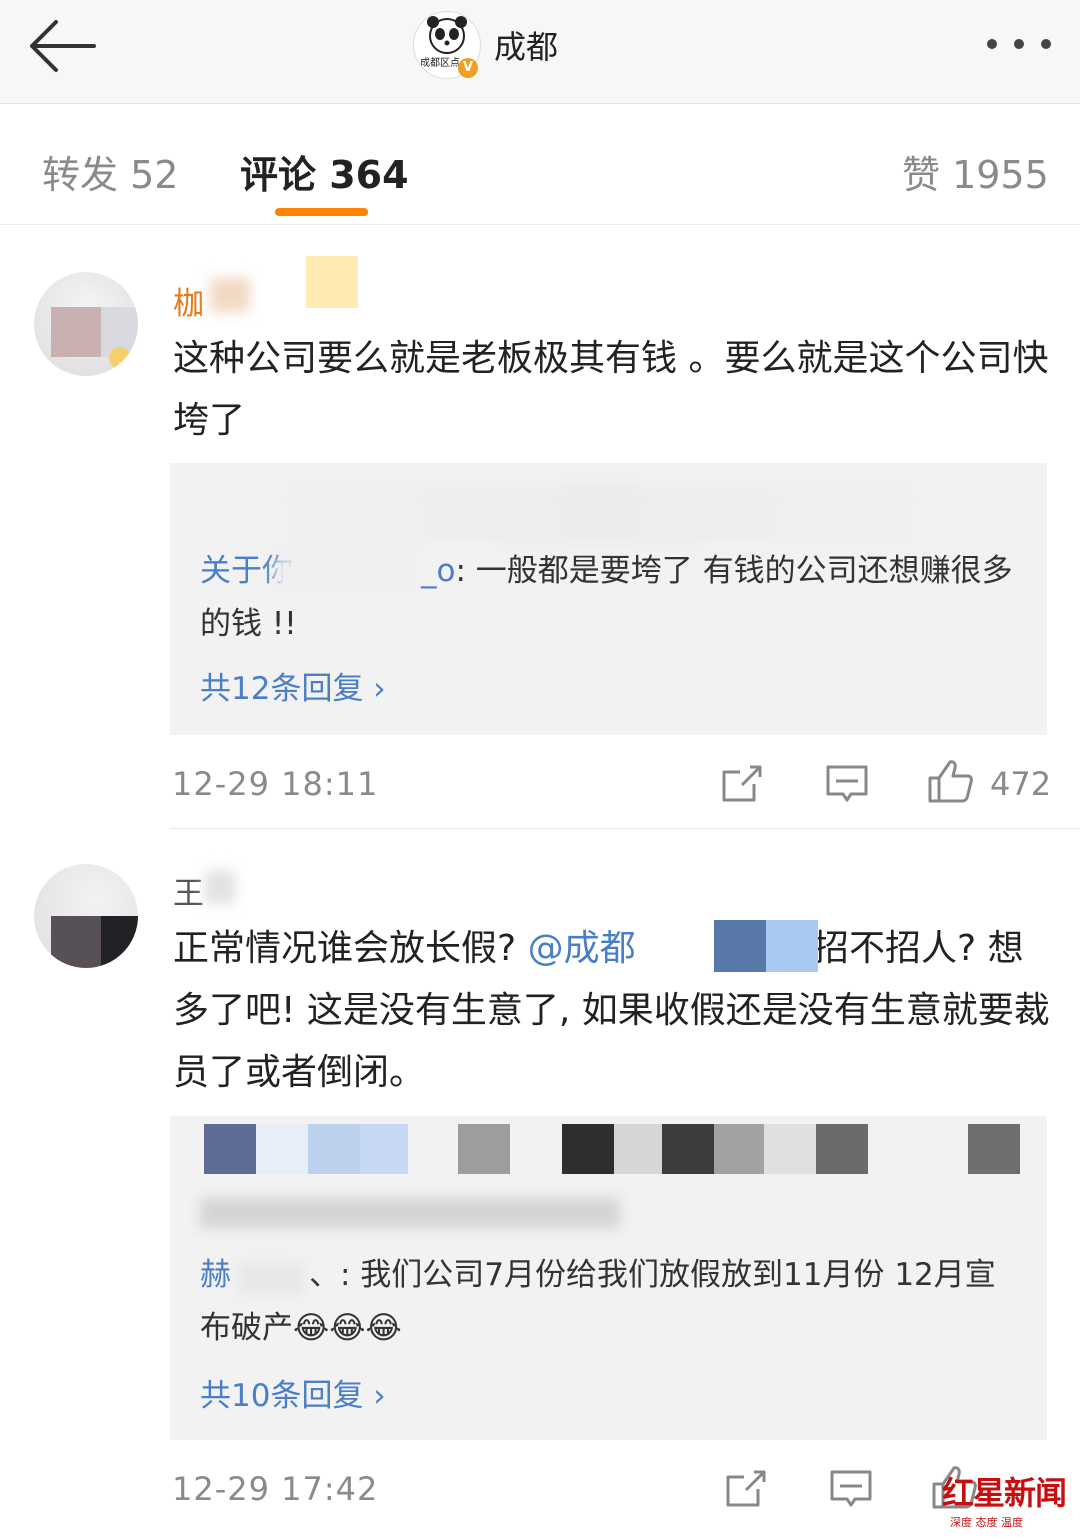 The width and height of the screenshot is (1080, 1539). What do you see at coordinates (332, 282) in the screenshot?
I see `badge-mosaic` at bounding box center [332, 282].